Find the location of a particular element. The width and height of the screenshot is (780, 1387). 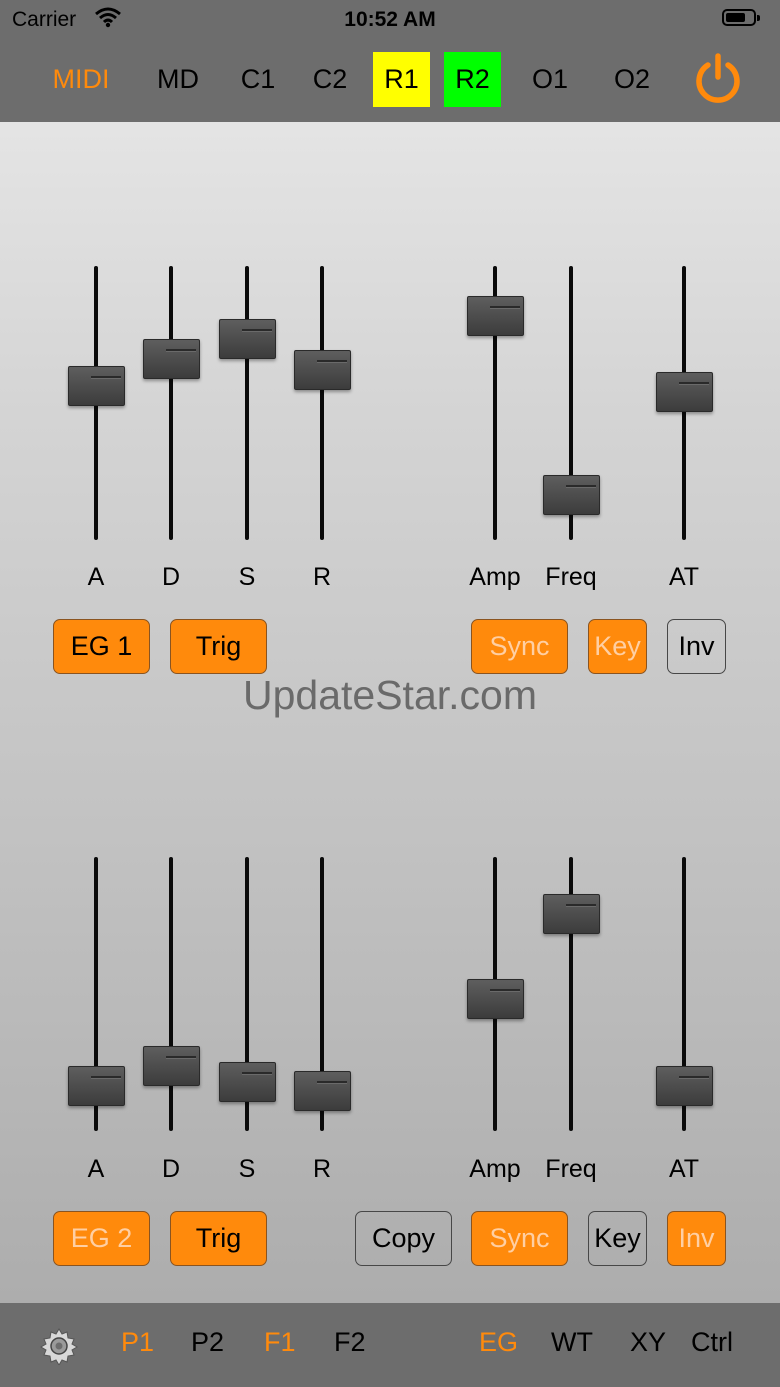

eg2-d-slider-thumb is located at coordinates (171, 1066).